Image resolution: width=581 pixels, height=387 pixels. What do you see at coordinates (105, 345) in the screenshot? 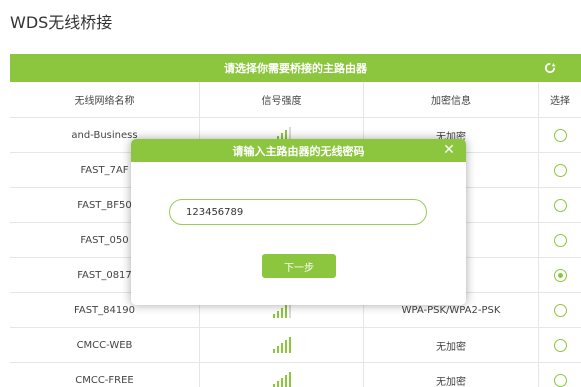
I see `ssid-cell: CMCC-WEB` at bounding box center [105, 345].